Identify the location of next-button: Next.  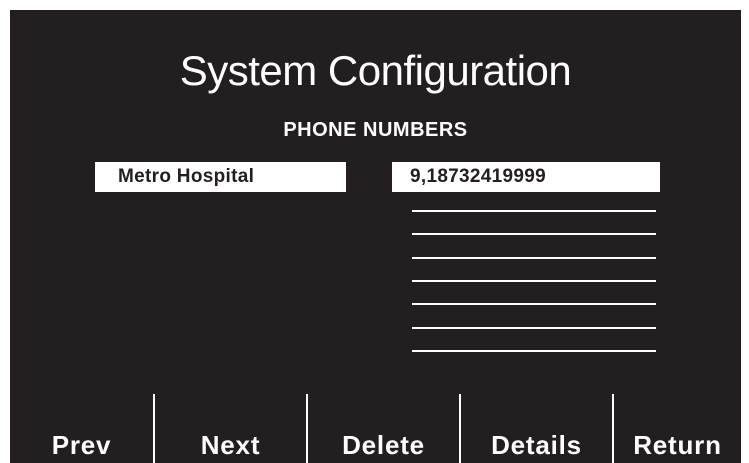
(230, 428).